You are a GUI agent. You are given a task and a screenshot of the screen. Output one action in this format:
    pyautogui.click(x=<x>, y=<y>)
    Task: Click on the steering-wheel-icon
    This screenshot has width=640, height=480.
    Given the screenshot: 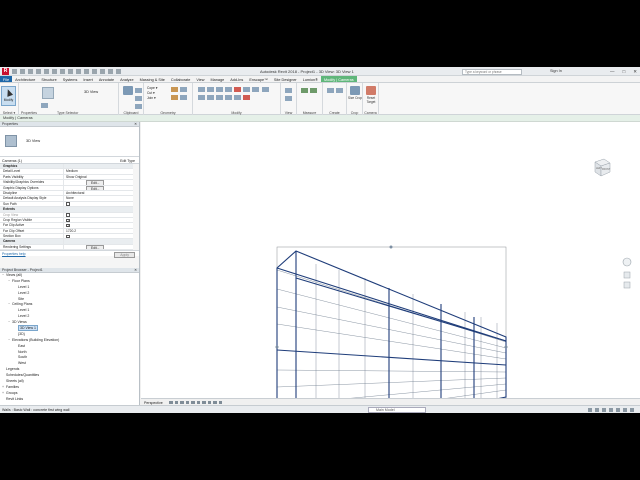 What is the action you would take?
    pyautogui.click(x=627, y=262)
    